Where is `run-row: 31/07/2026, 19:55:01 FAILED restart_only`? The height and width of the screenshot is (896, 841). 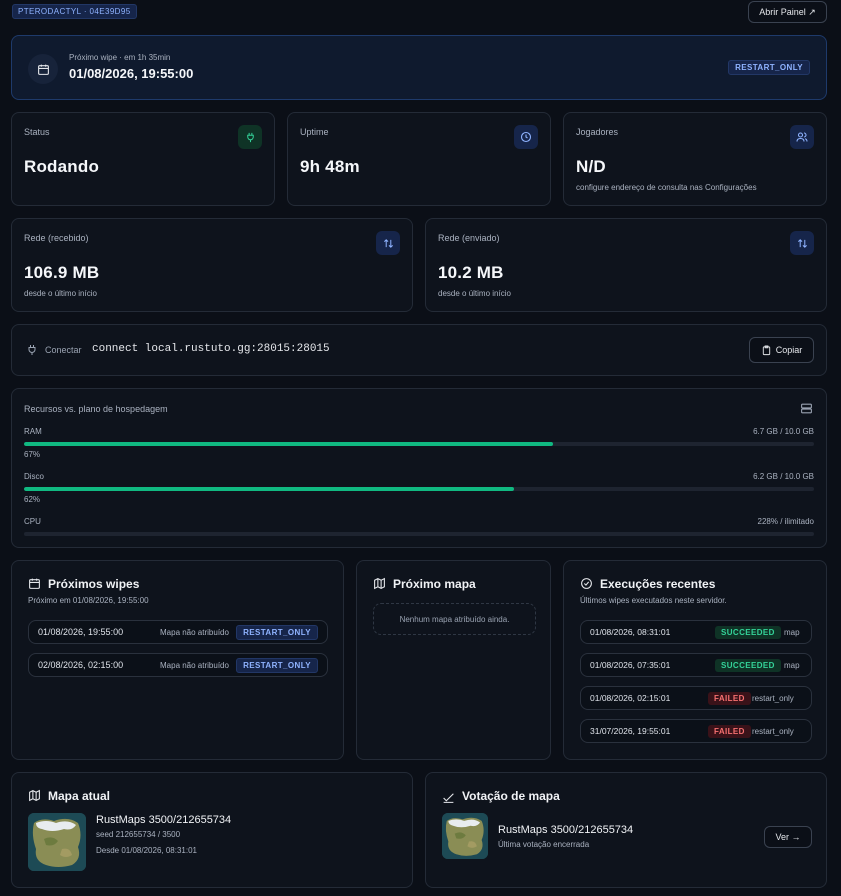 run-row: 31/07/2026, 19:55:01 FAILED restart_only is located at coordinates (696, 731).